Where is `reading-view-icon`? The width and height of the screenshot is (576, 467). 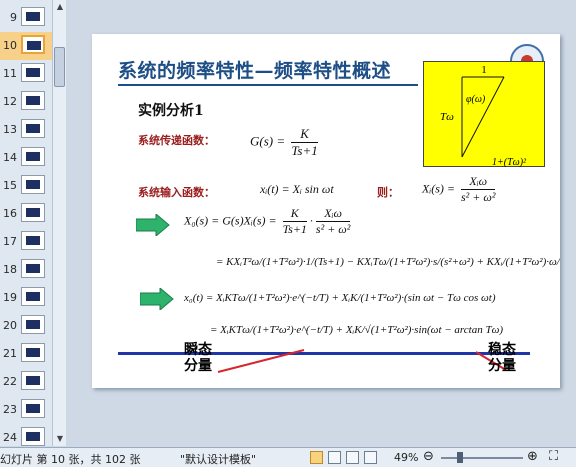
reading-view-icon is located at coordinates (352, 457).